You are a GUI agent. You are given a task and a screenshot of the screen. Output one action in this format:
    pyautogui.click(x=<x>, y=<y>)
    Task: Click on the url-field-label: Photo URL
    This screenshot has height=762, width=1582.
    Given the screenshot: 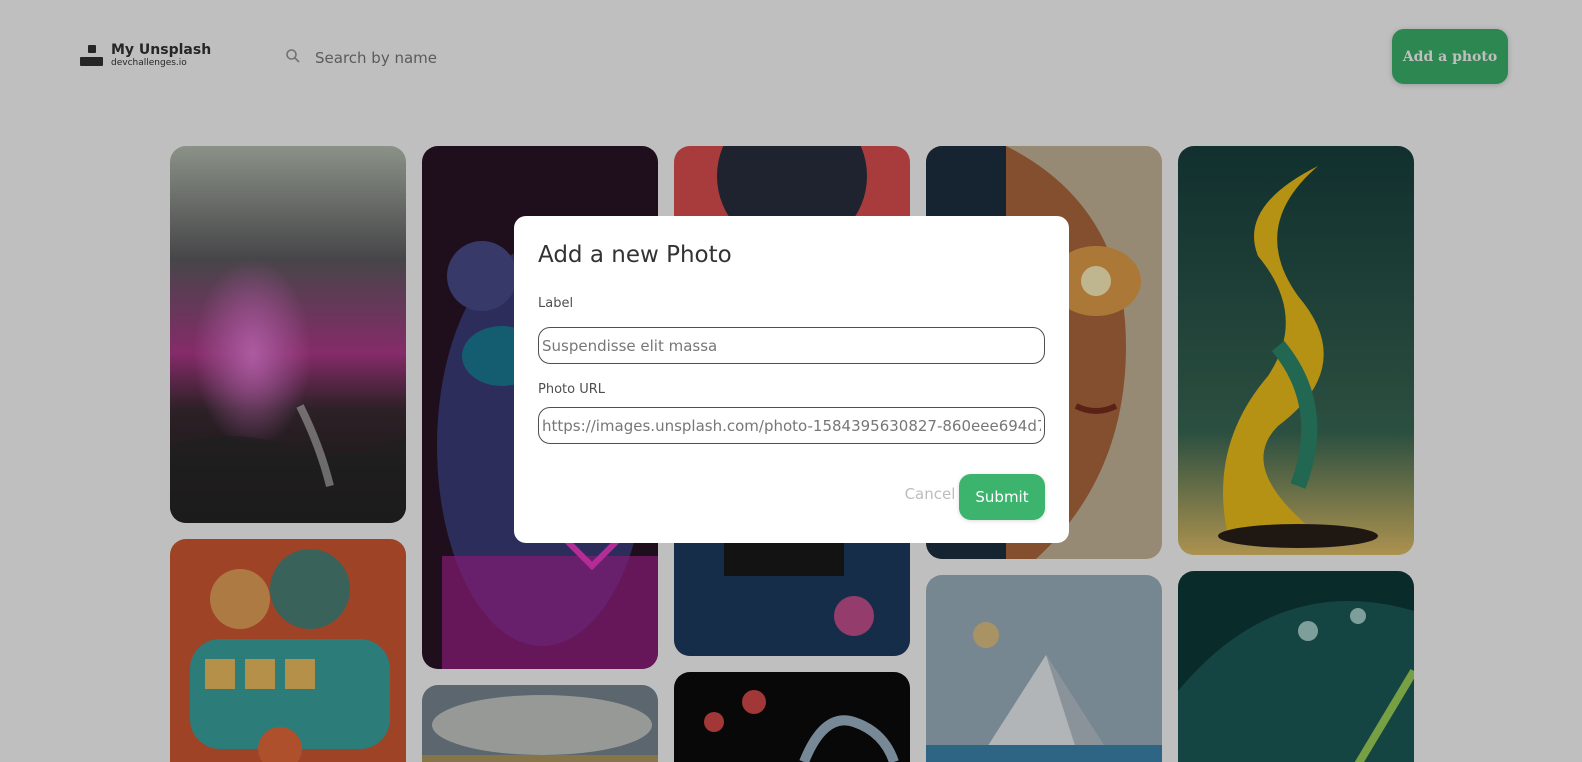 What is the action you would take?
    pyautogui.click(x=572, y=389)
    